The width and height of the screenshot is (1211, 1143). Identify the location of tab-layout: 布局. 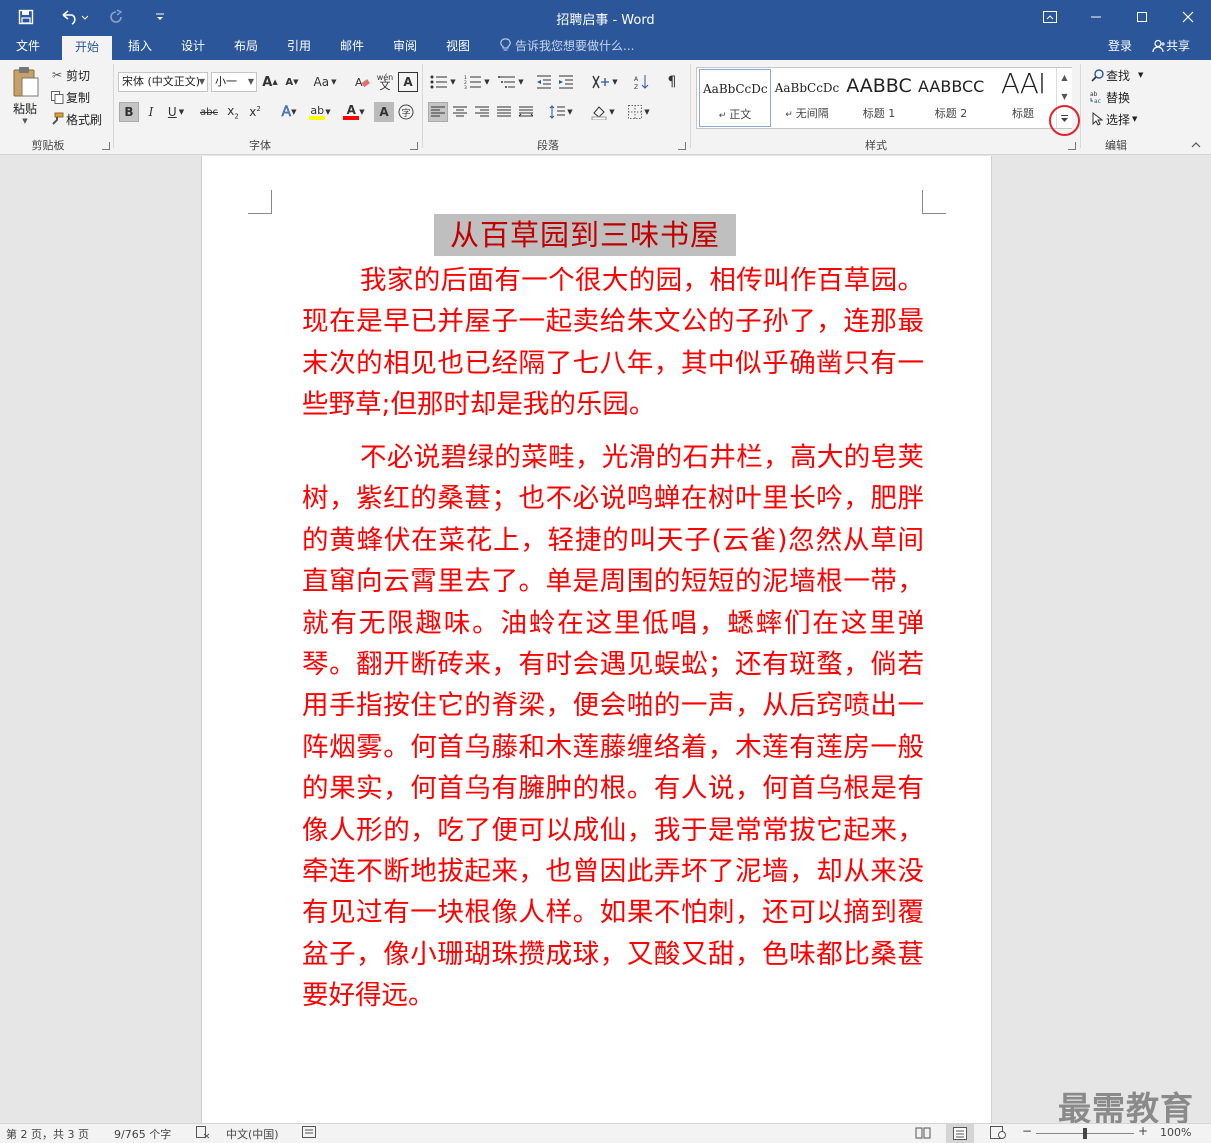
(246, 47).